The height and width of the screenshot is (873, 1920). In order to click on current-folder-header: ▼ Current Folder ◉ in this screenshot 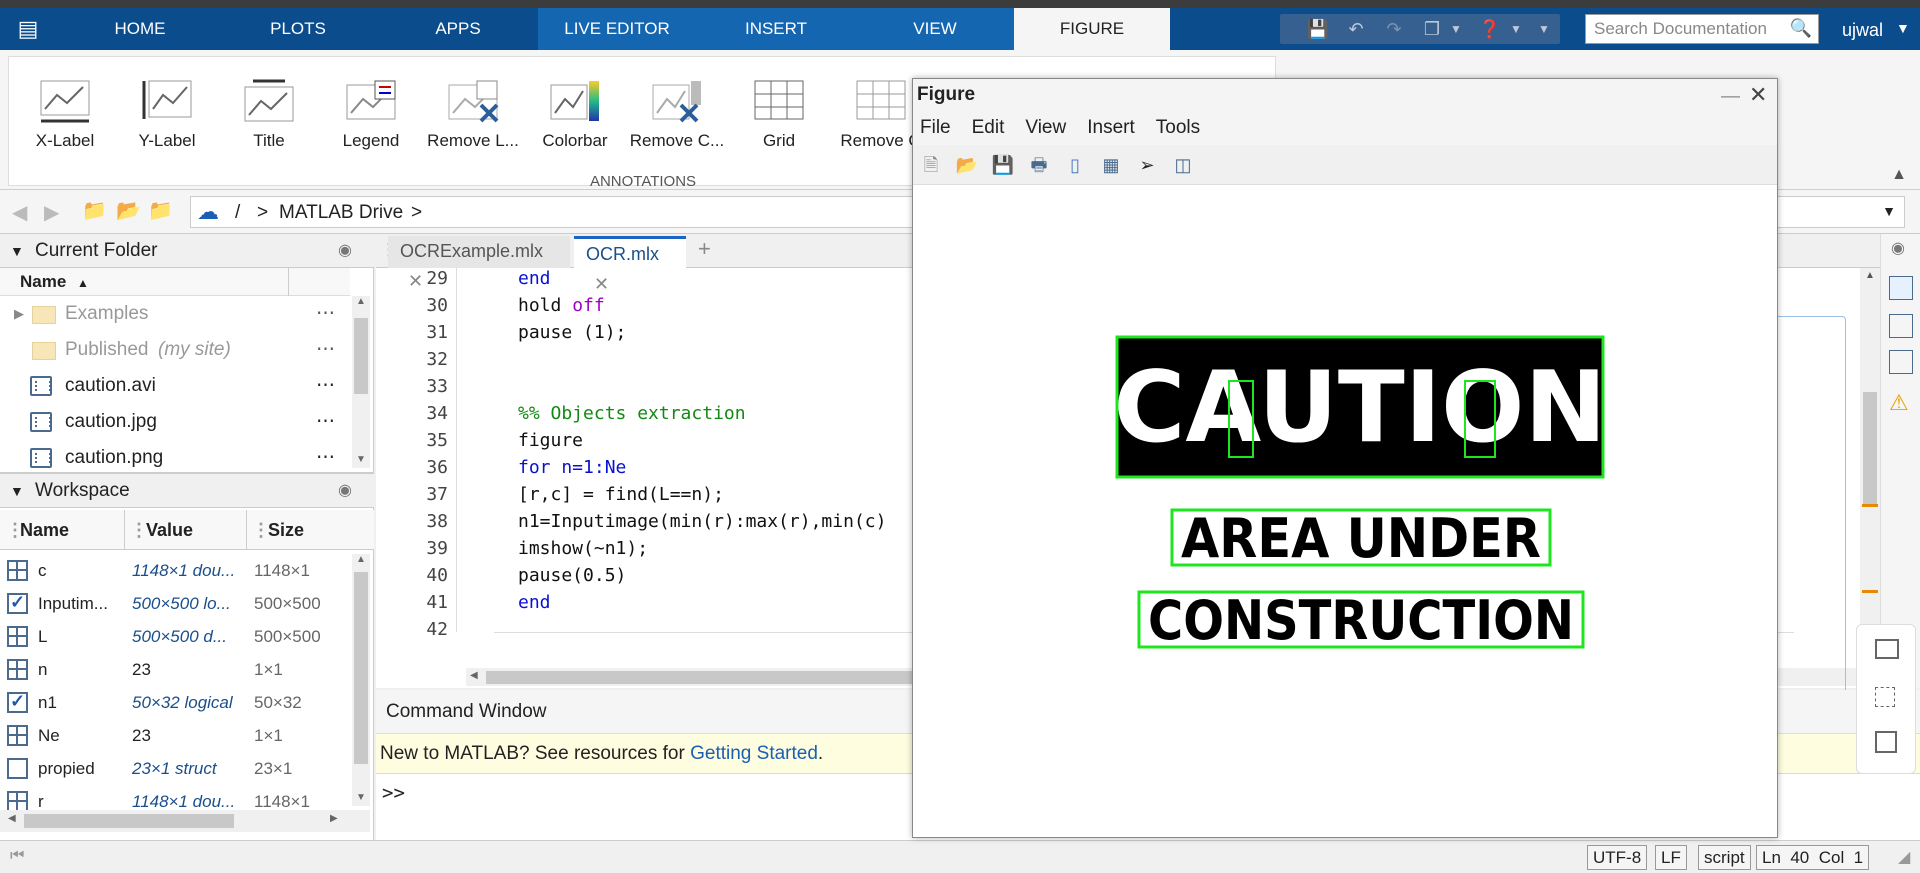, I will do `click(187, 251)`.